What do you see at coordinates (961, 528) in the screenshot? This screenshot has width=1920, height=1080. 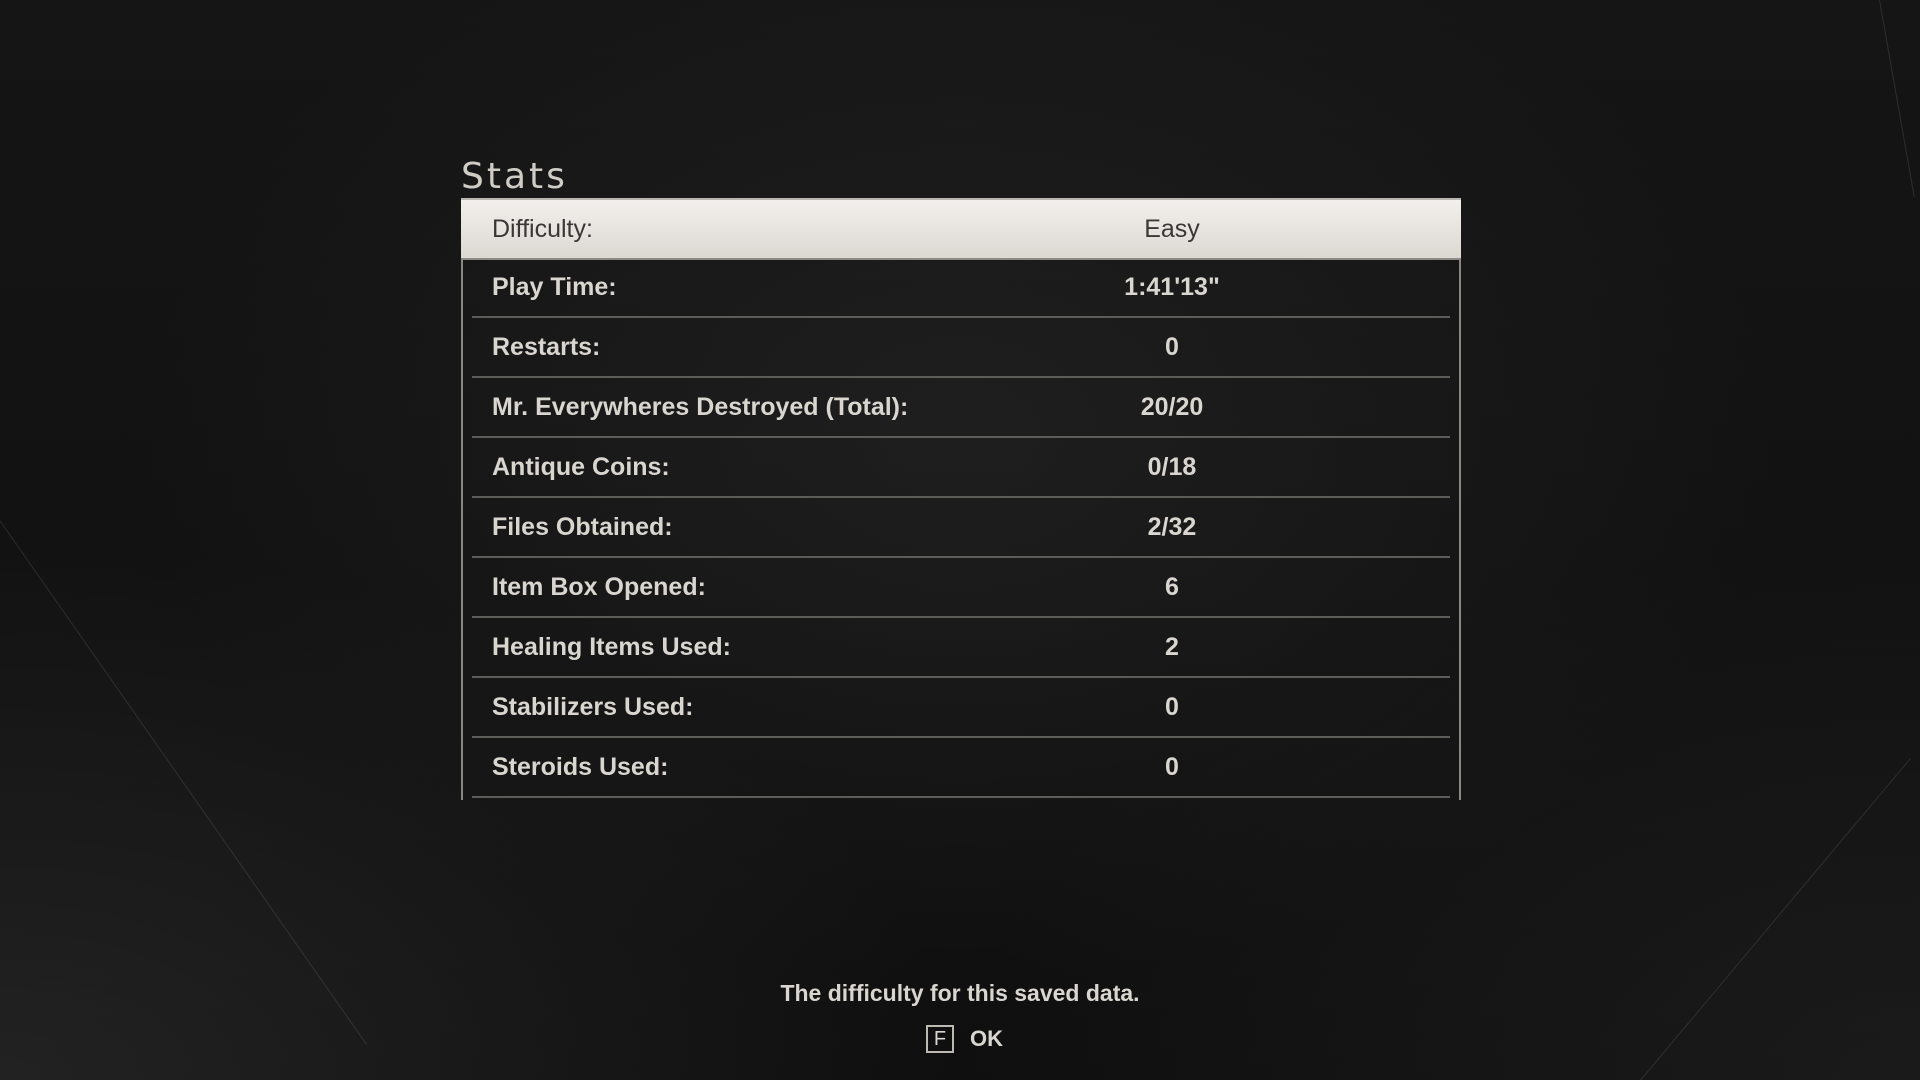 I see `stat-row-files-obtained: Files Obtained: 2/32` at bounding box center [961, 528].